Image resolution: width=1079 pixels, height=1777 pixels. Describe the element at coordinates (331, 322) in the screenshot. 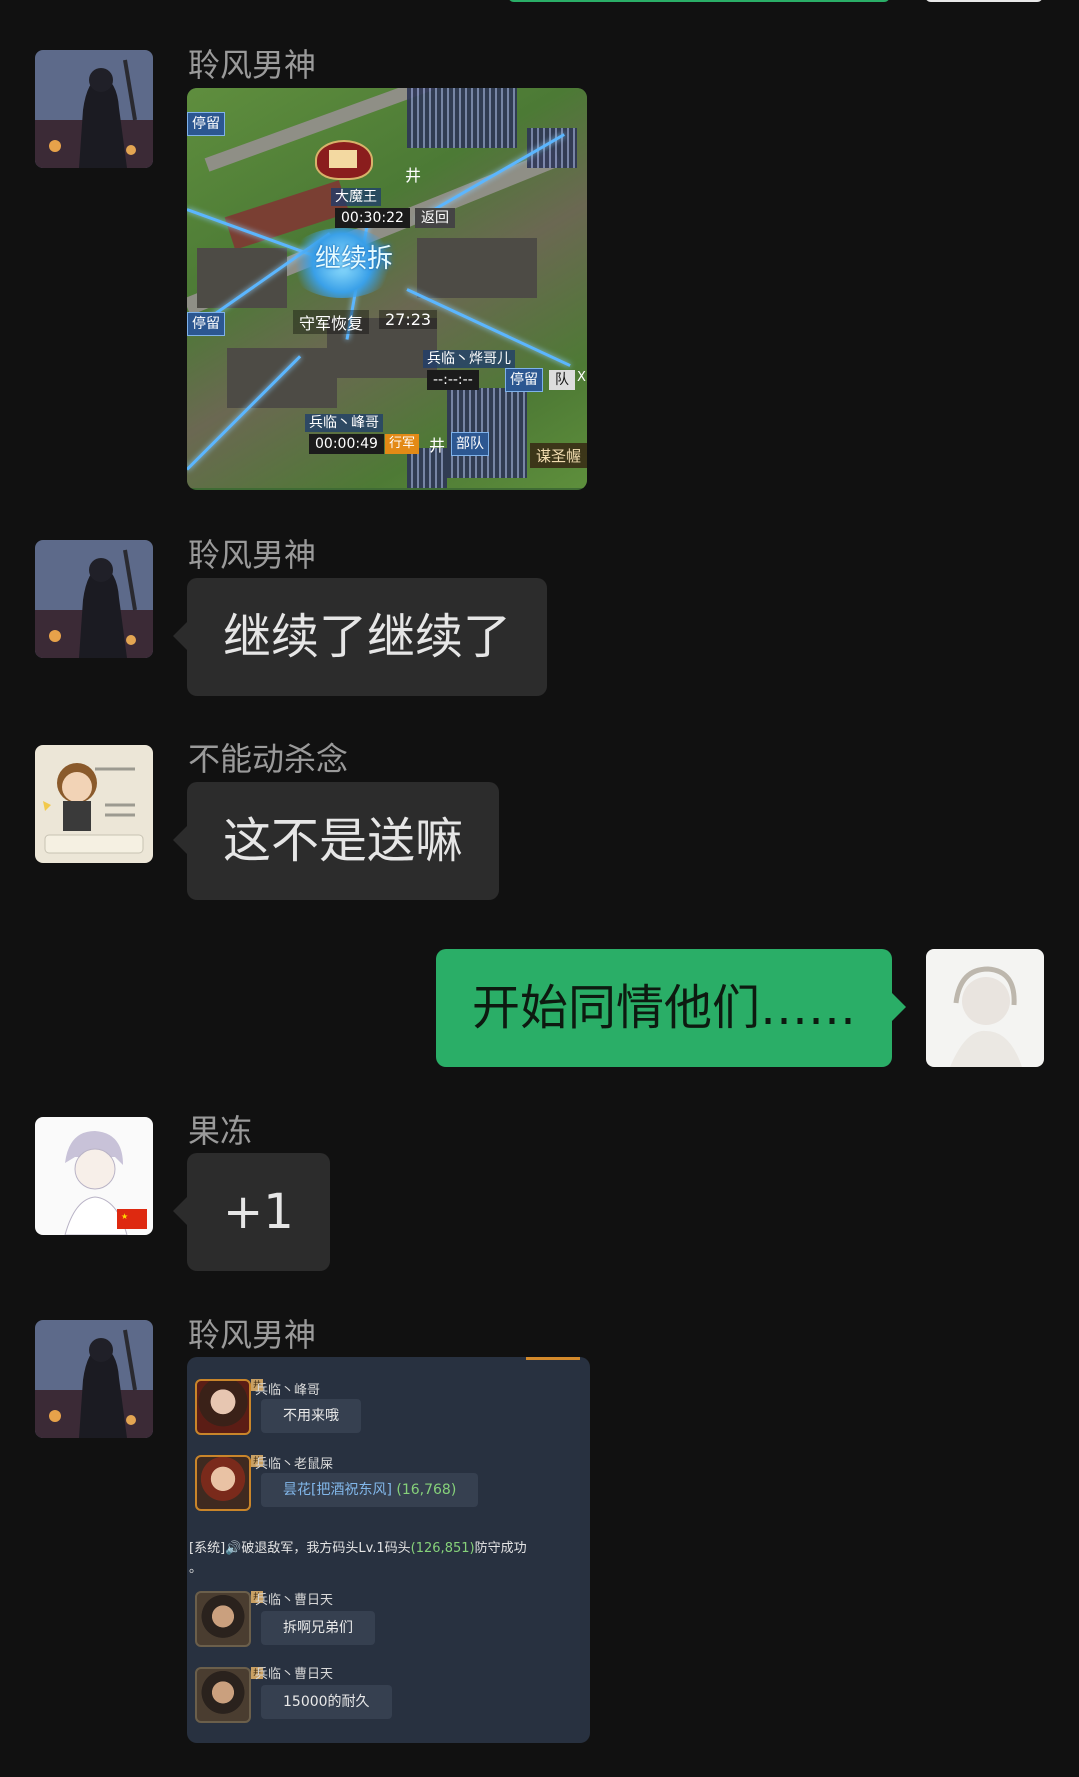

I see `defense-recovery-label: 守军恢复` at that location.